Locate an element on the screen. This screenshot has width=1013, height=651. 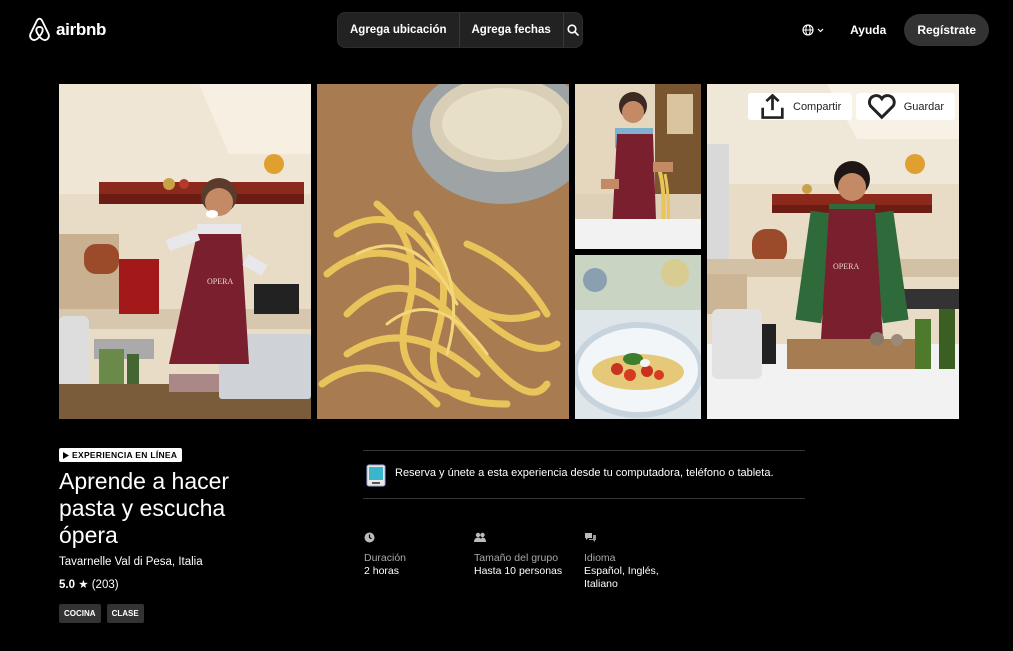
rating-value: 5.0 is located at coordinates (67, 585).